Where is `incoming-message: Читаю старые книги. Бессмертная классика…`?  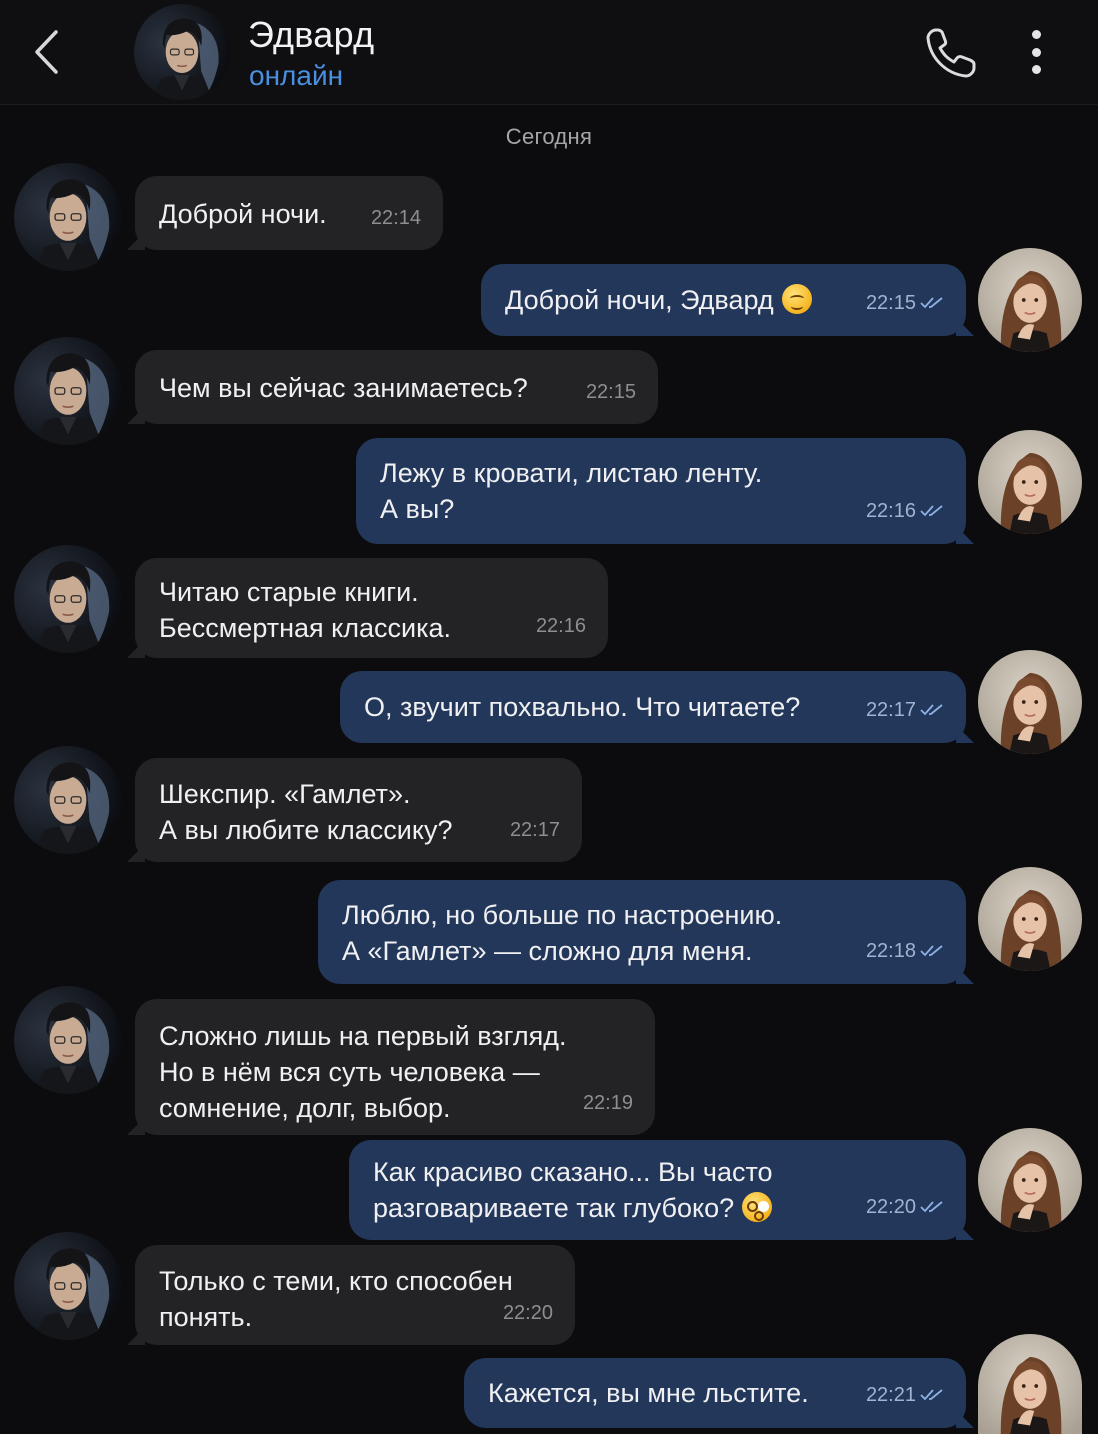 incoming-message: Читаю старые книги. Бессмертная классика… is located at coordinates (367, 608).